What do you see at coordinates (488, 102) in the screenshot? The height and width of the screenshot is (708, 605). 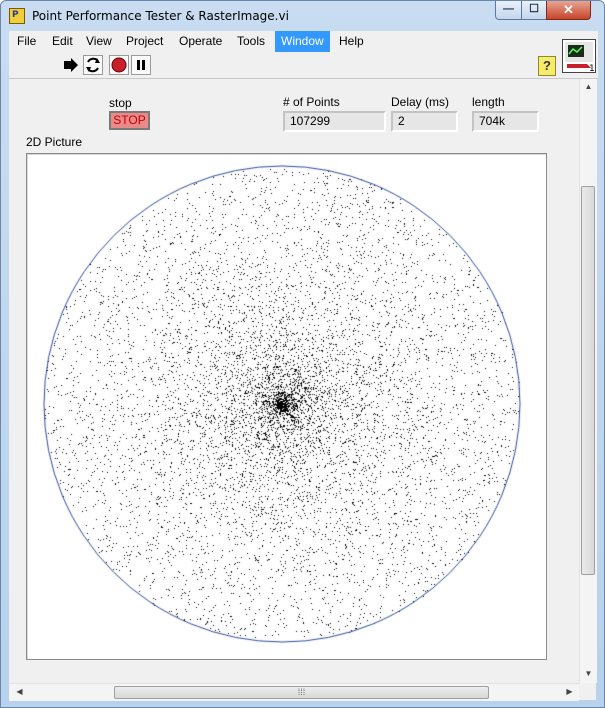 I see `length-label: length` at bounding box center [488, 102].